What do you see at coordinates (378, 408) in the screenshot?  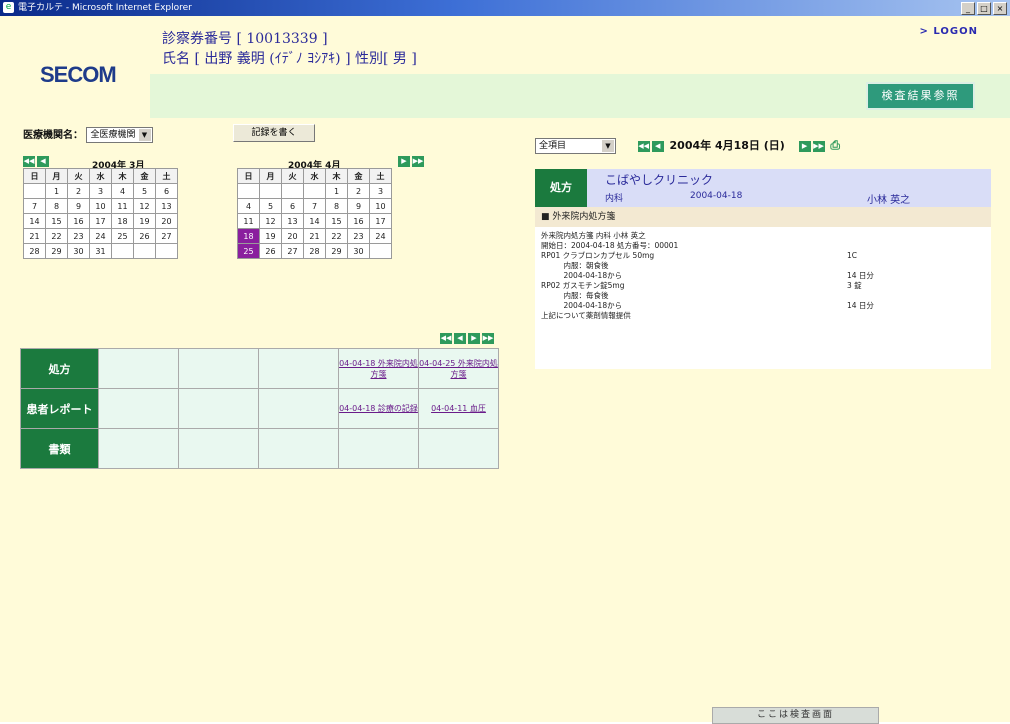 I see `record-link: 04-04-18 診療の記録` at bounding box center [378, 408].